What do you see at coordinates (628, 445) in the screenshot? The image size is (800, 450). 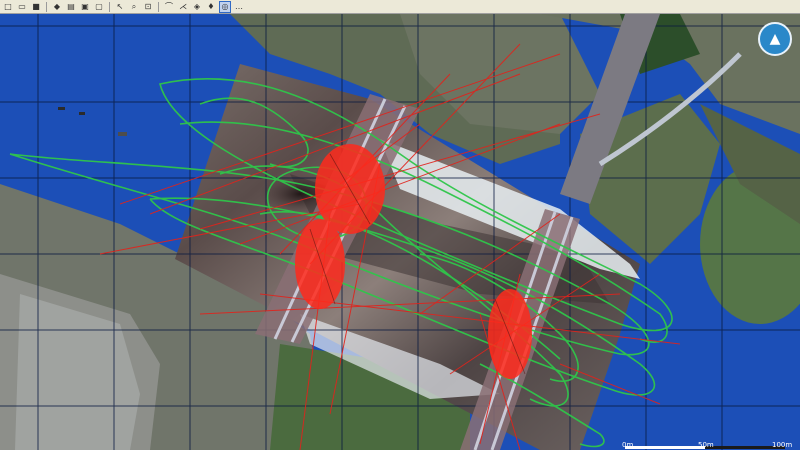 I see `scale-label-0: 0m` at bounding box center [628, 445].